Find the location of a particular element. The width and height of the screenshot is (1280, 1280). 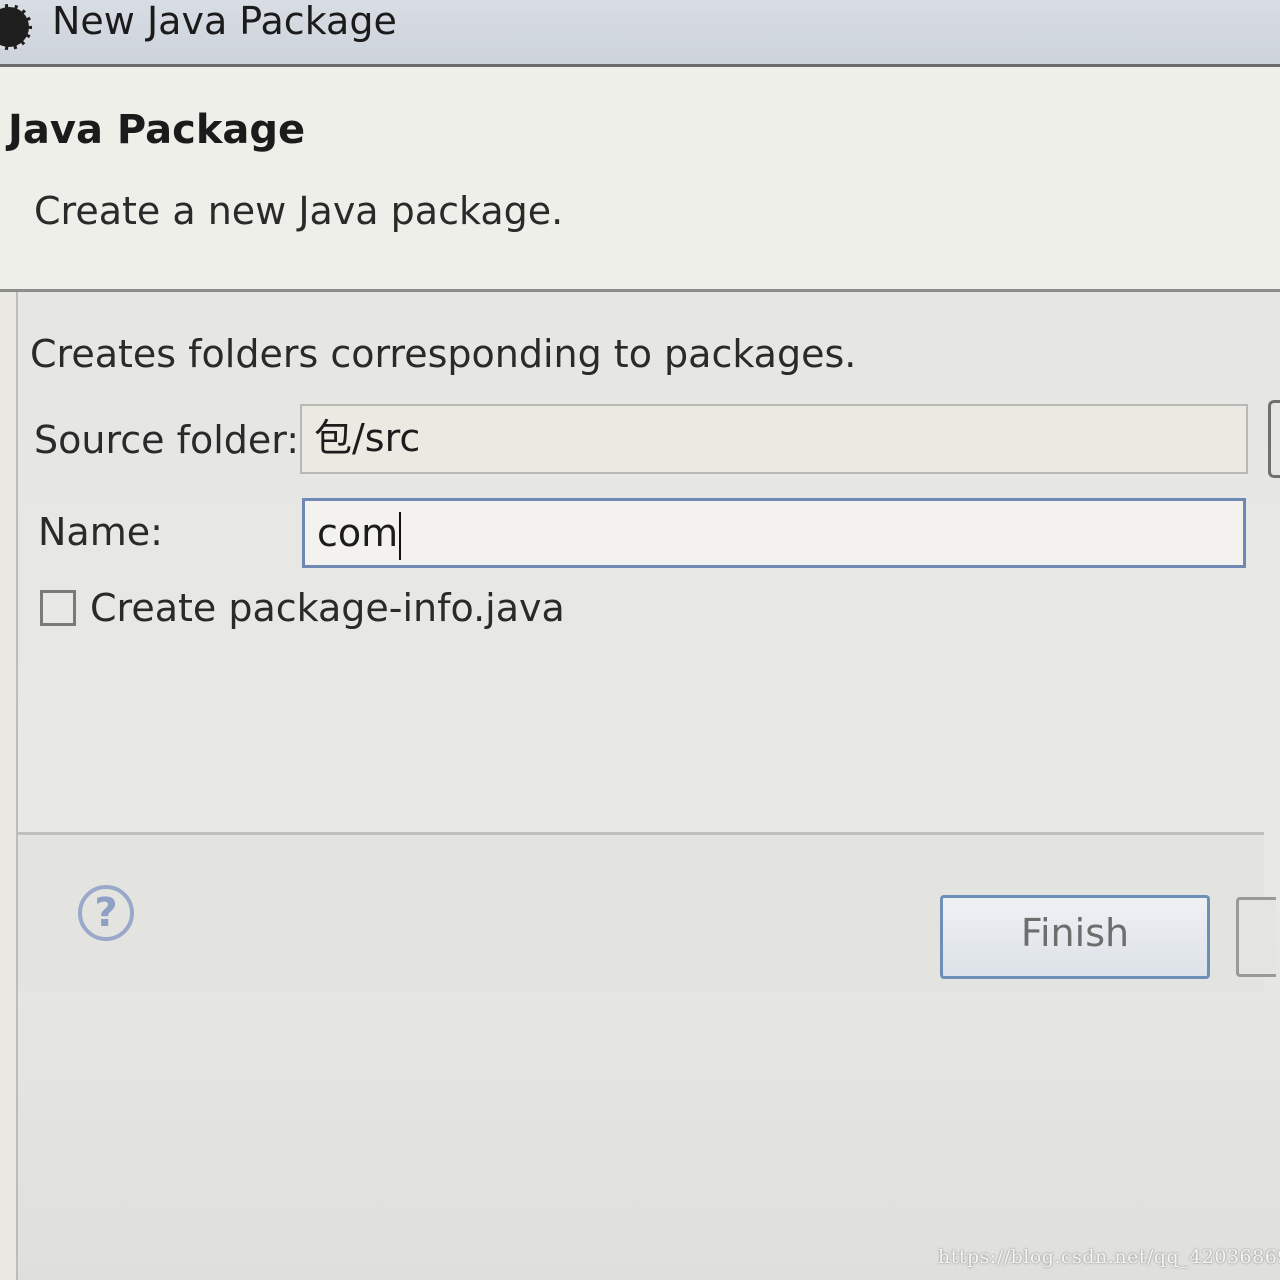

button-bar: ? Finish is located at coordinates (647, 911).